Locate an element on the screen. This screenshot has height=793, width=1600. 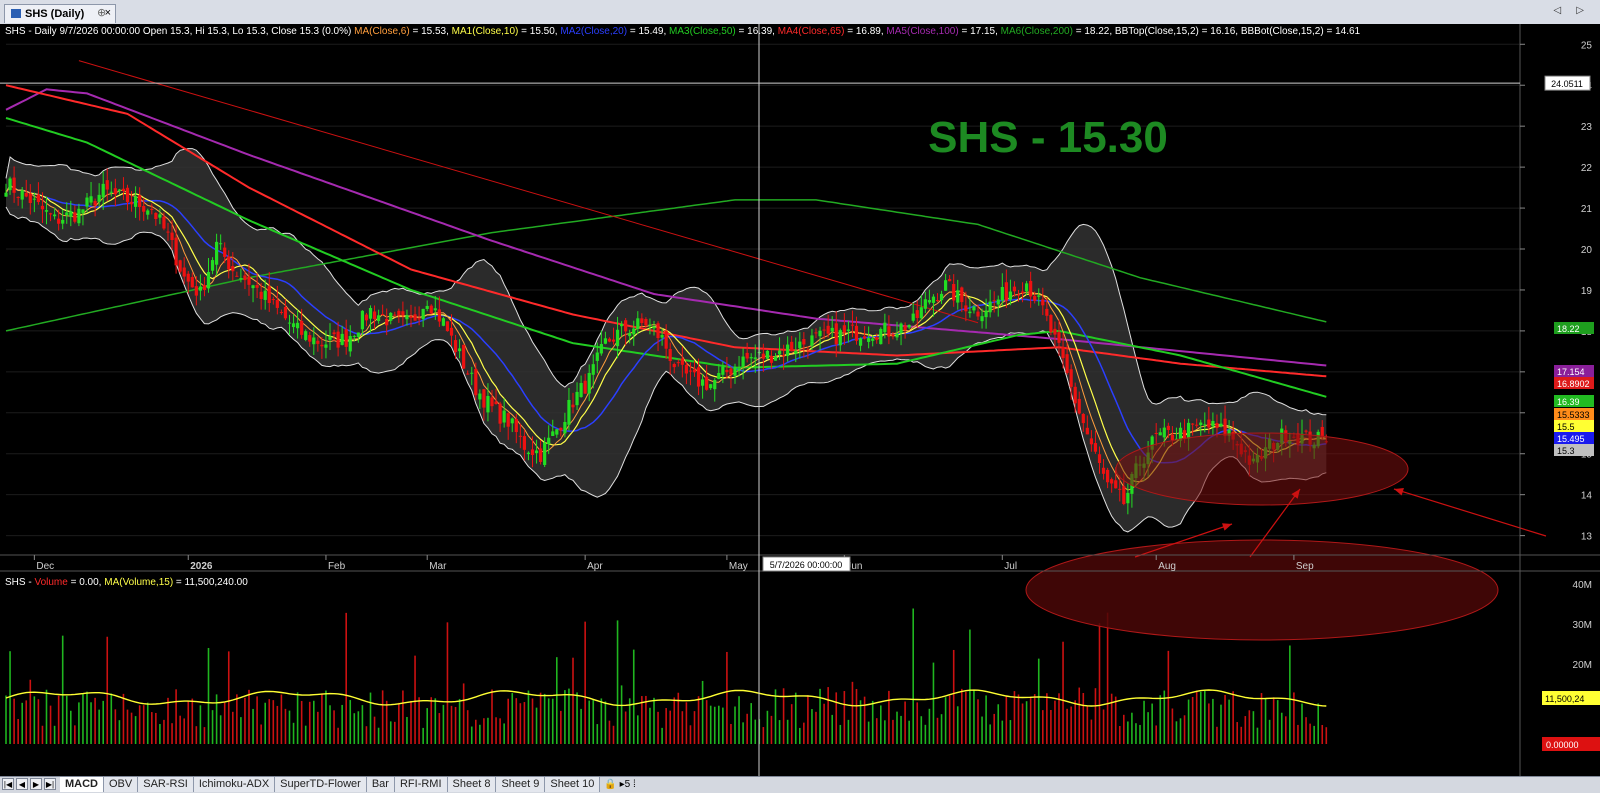
sheet-tab: Sheet 9 is located at coordinates (521, 784).